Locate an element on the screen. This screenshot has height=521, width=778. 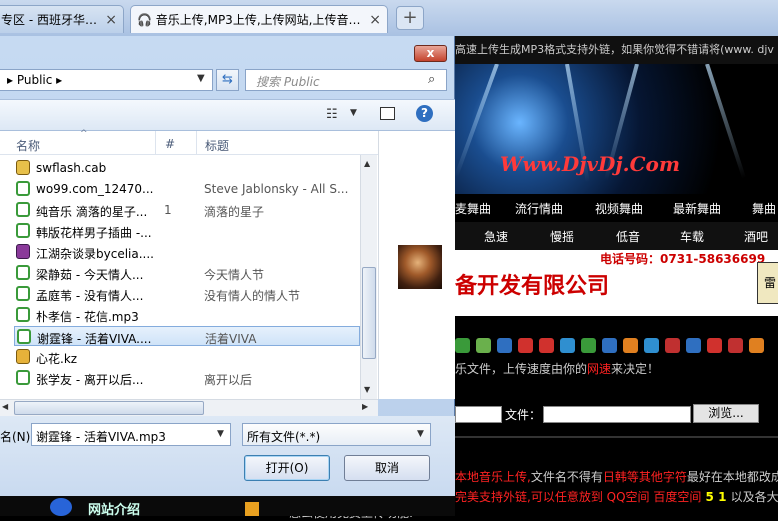
nav-link: 急速 is located at coordinates (496, 236).